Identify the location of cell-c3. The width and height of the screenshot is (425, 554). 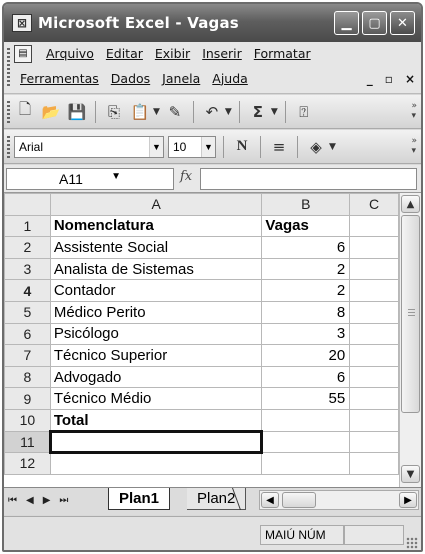
(374, 269).